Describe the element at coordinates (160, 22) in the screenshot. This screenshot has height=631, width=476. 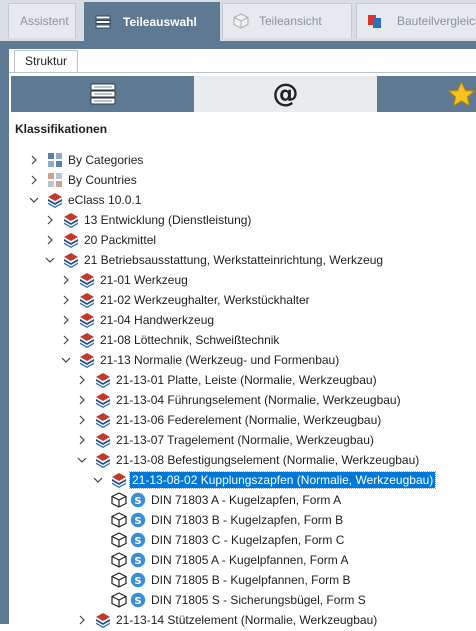
I see `tab-label: Teileauswahl` at that location.